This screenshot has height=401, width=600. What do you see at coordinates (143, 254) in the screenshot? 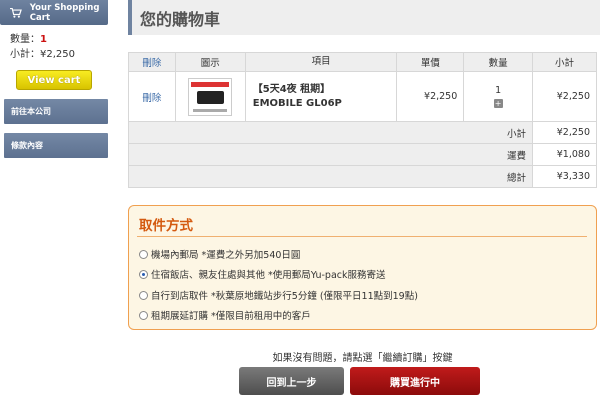
I see `radio-airport` at bounding box center [143, 254].